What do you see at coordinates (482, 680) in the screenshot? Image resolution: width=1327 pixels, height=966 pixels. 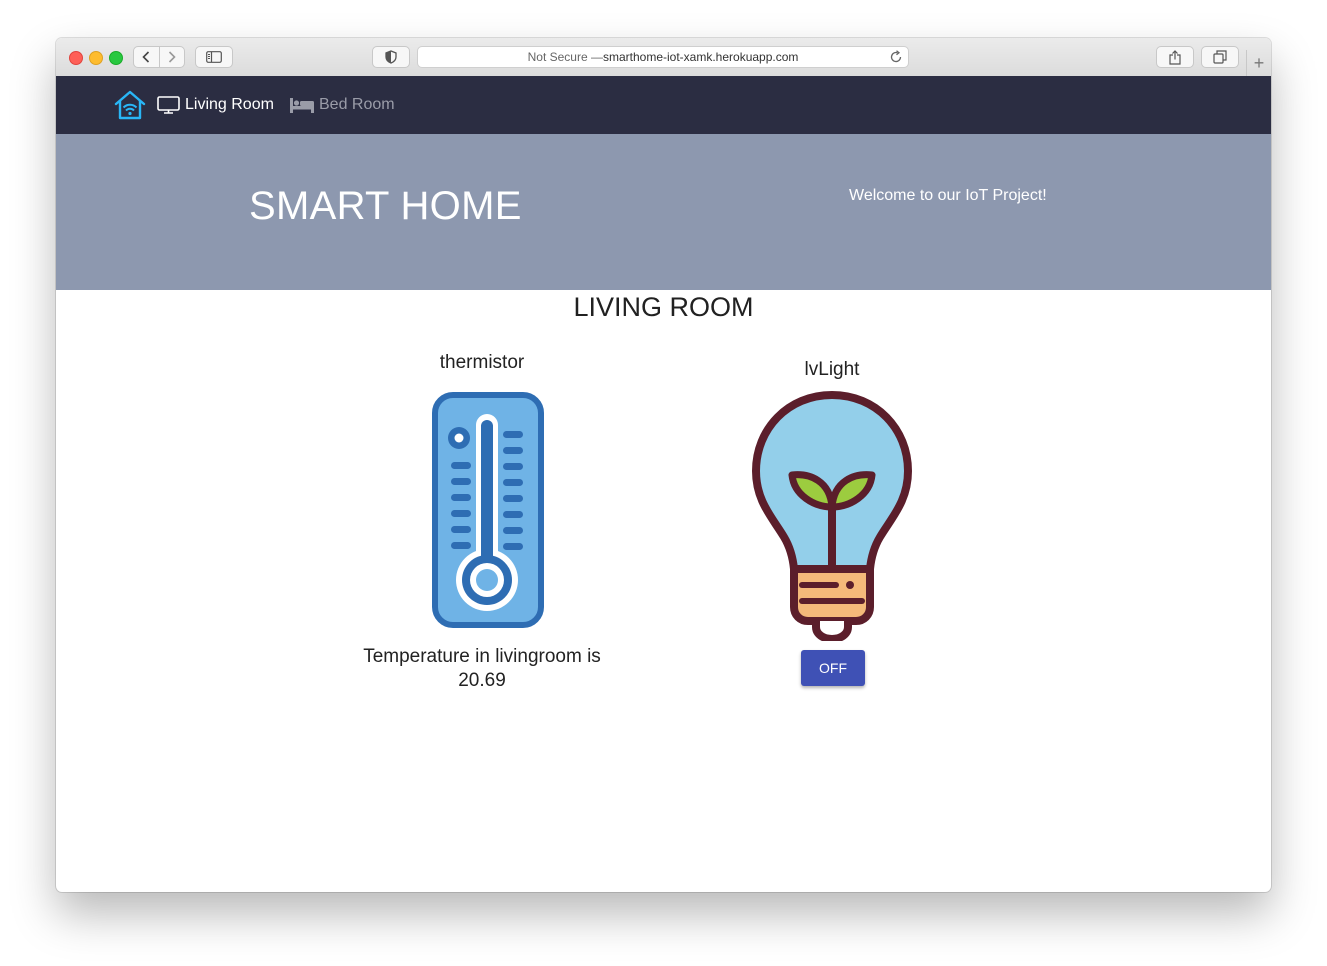 I see `temperature-value: 20.69` at bounding box center [482, 680].